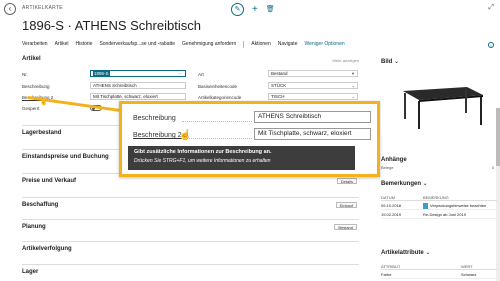 The width and height of the screenshot is (500, 281). I want to click on new-plus-icon: +, so click(255, 9).